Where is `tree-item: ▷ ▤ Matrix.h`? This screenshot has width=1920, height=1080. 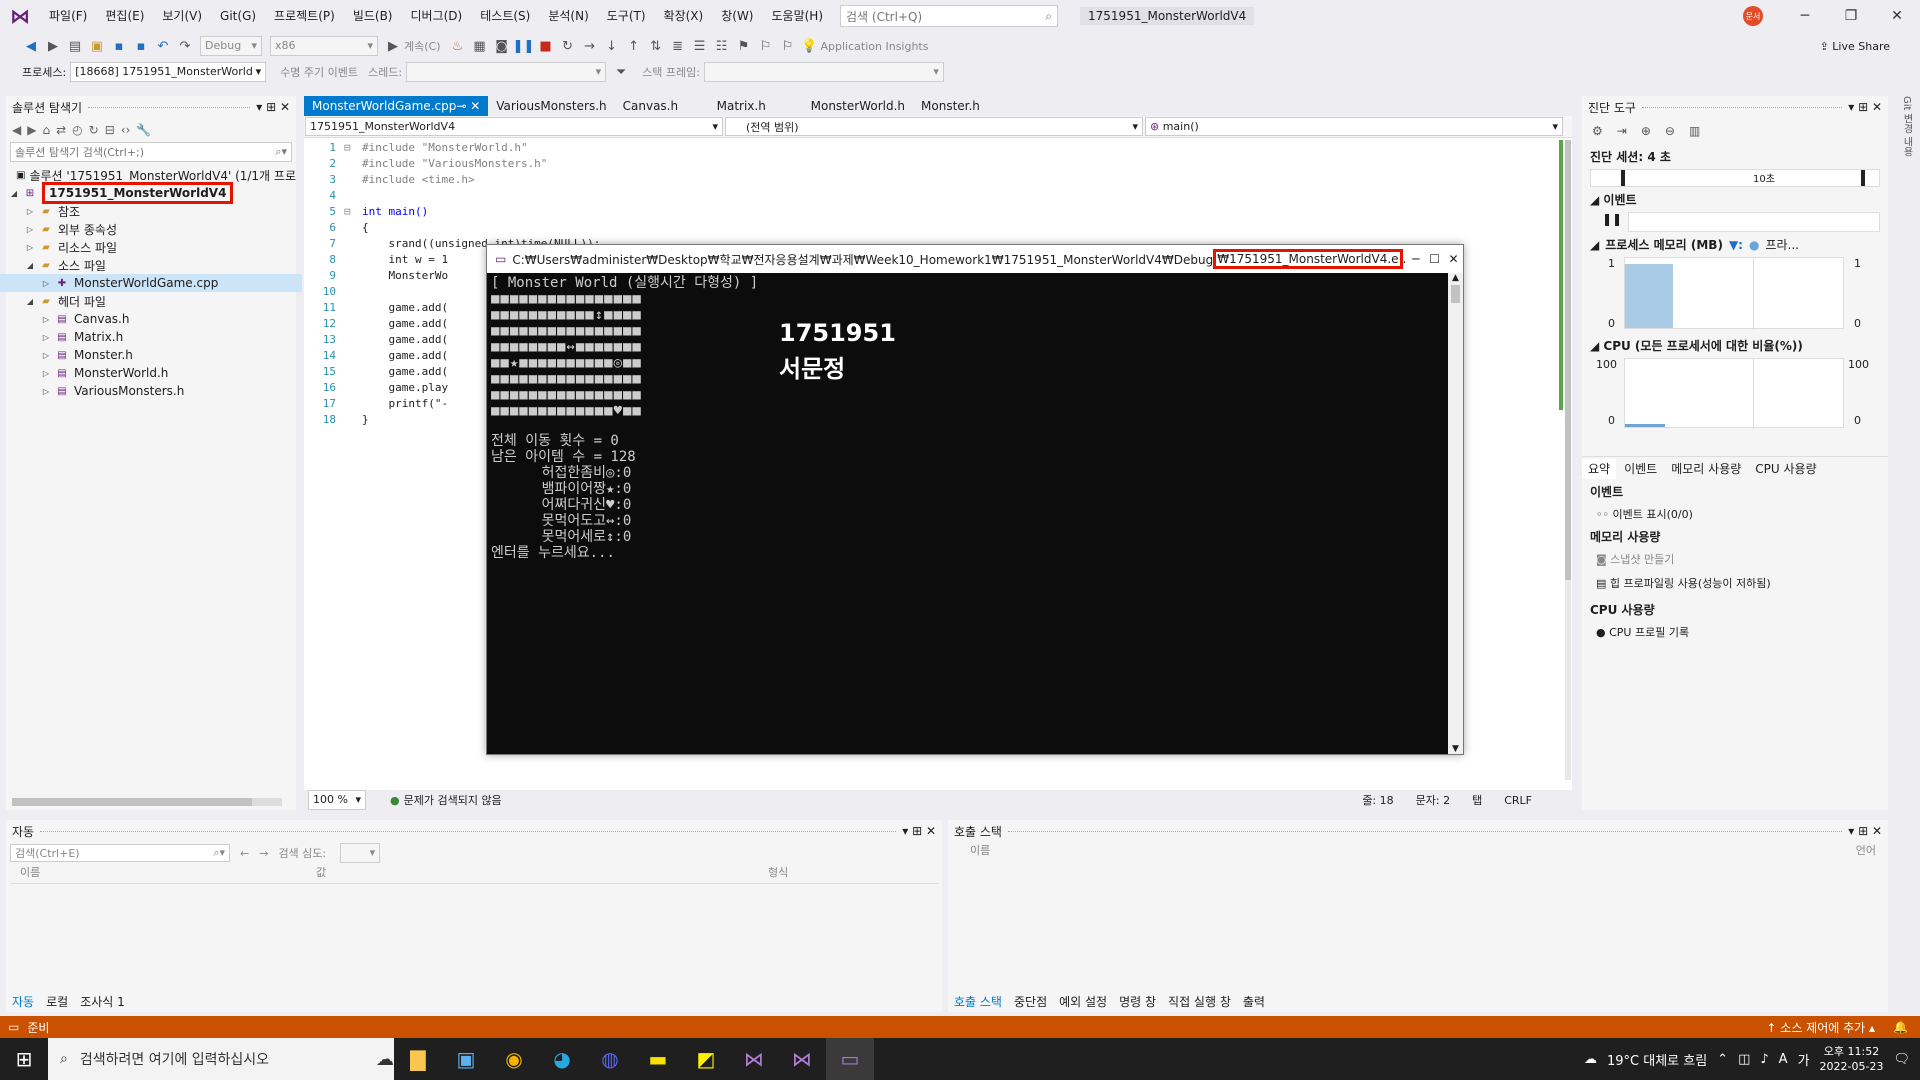
tree-item: ▷ ▤ Matrix.h is located at coordinates (151, 337).